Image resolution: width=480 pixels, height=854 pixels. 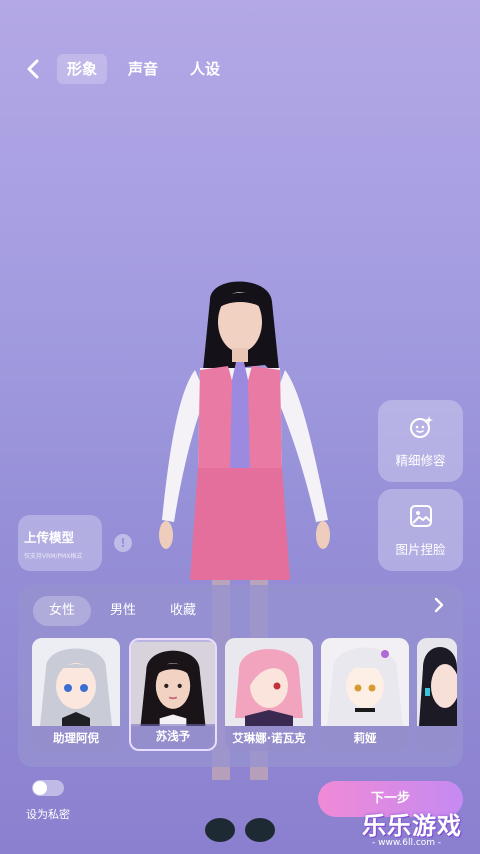 I want to click on tab-persona: 人设, so click(x=205, y=69).